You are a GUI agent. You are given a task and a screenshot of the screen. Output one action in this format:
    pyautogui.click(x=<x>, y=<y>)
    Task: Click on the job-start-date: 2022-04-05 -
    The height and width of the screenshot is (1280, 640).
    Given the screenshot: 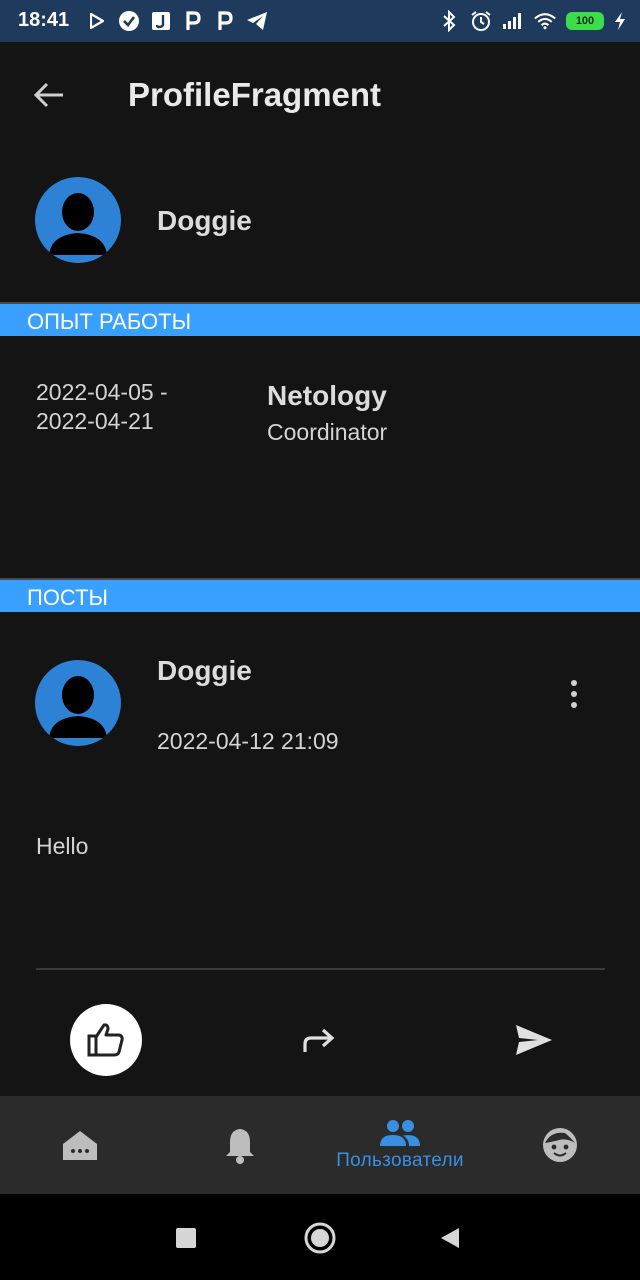 What is the action you would take?
    pyautogui.click(x=102, y=392)
    